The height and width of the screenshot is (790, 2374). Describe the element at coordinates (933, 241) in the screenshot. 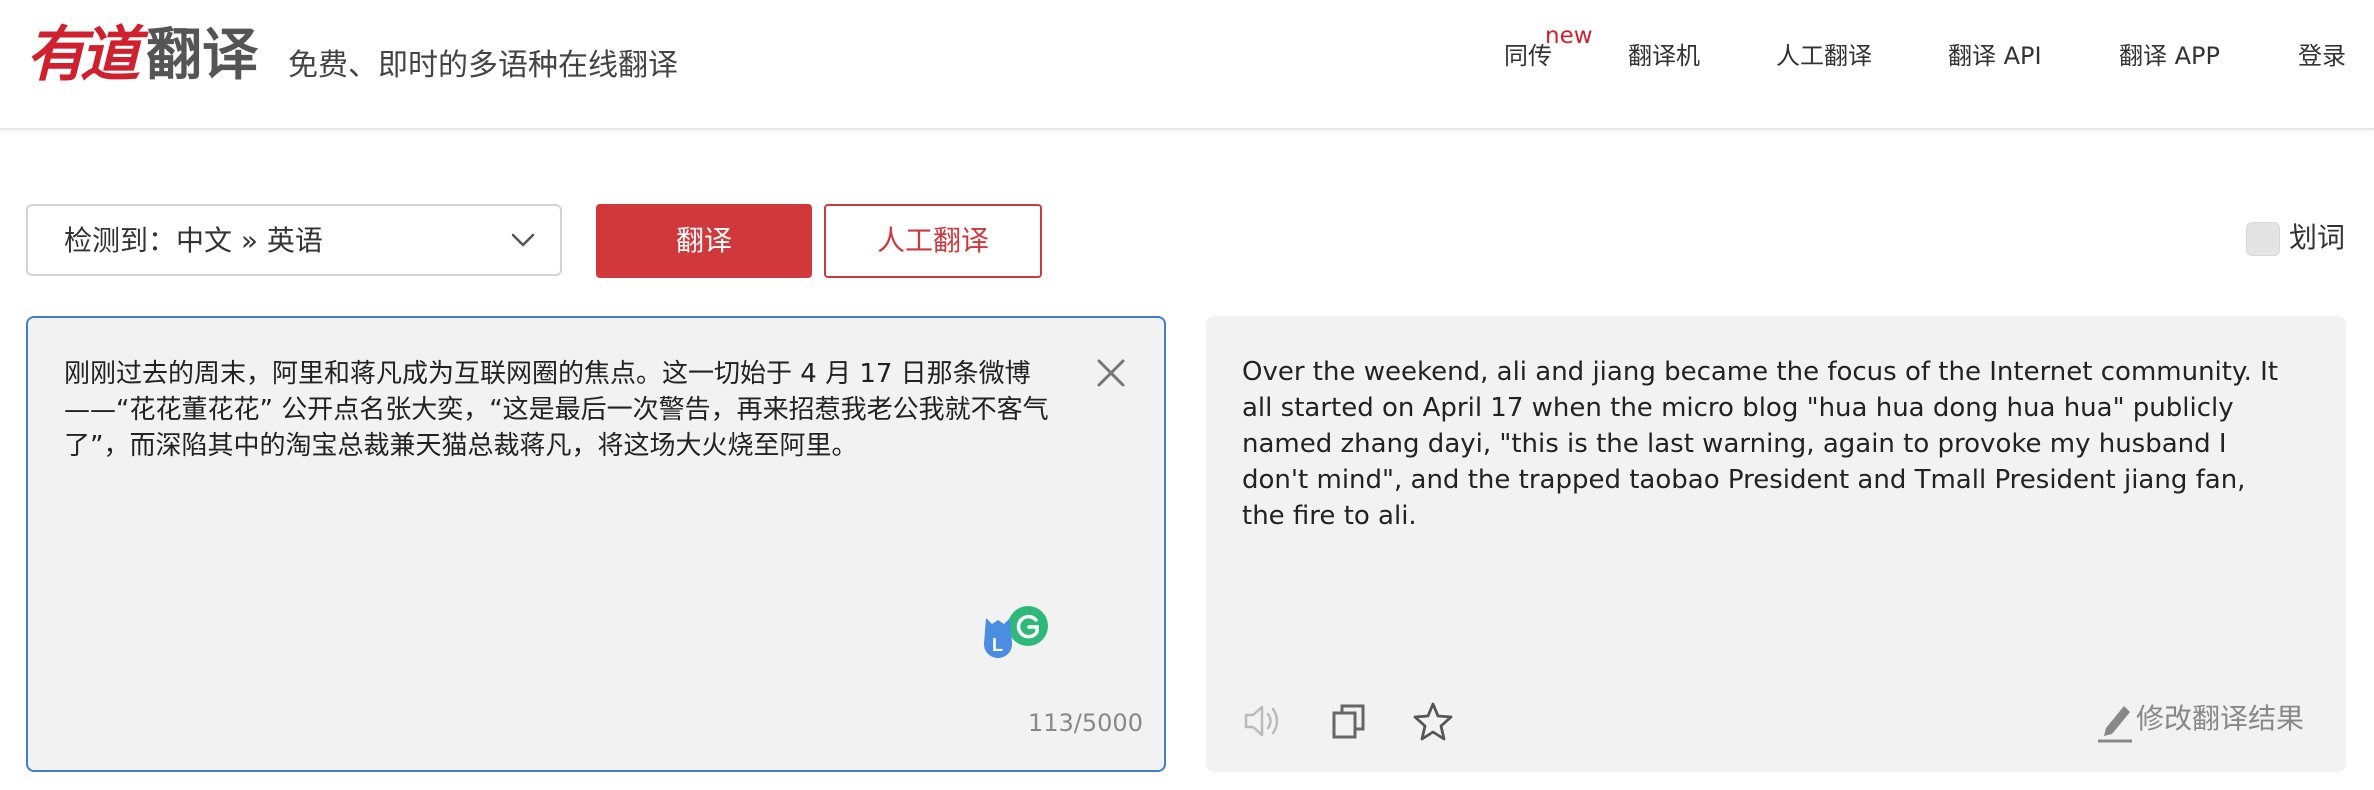

I see `human-translate-button: 人工翻译` at that location.